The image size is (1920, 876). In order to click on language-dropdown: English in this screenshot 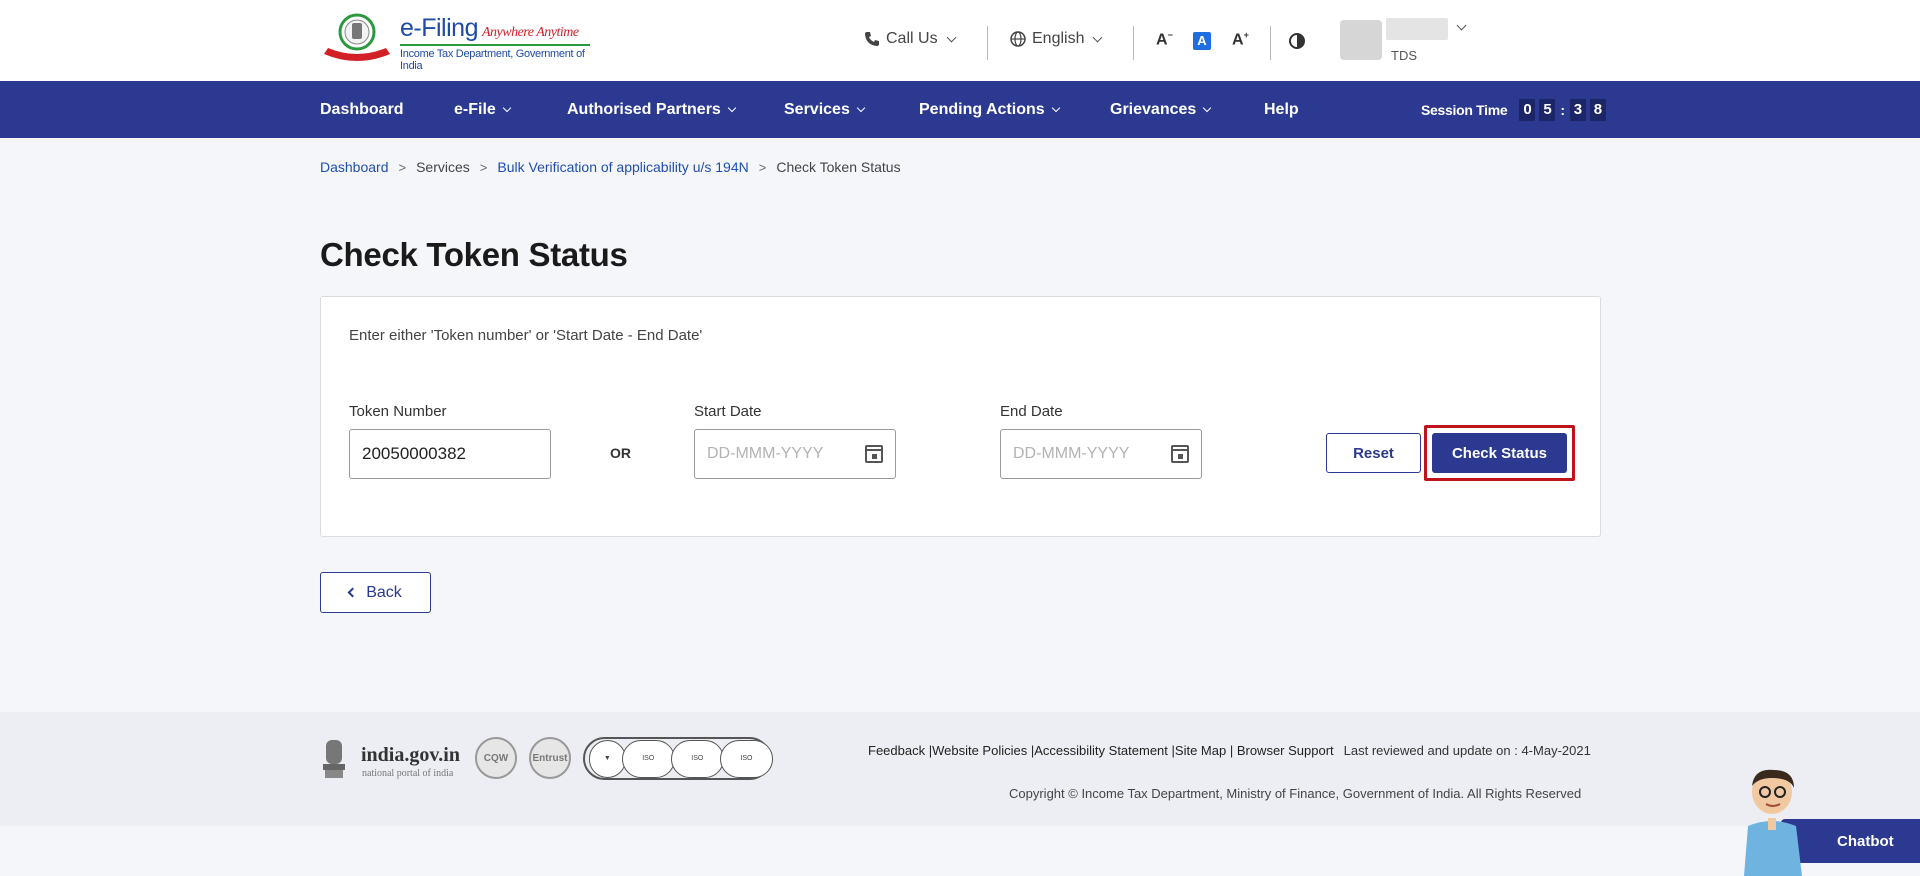, I will do `click(1056, 39)`.